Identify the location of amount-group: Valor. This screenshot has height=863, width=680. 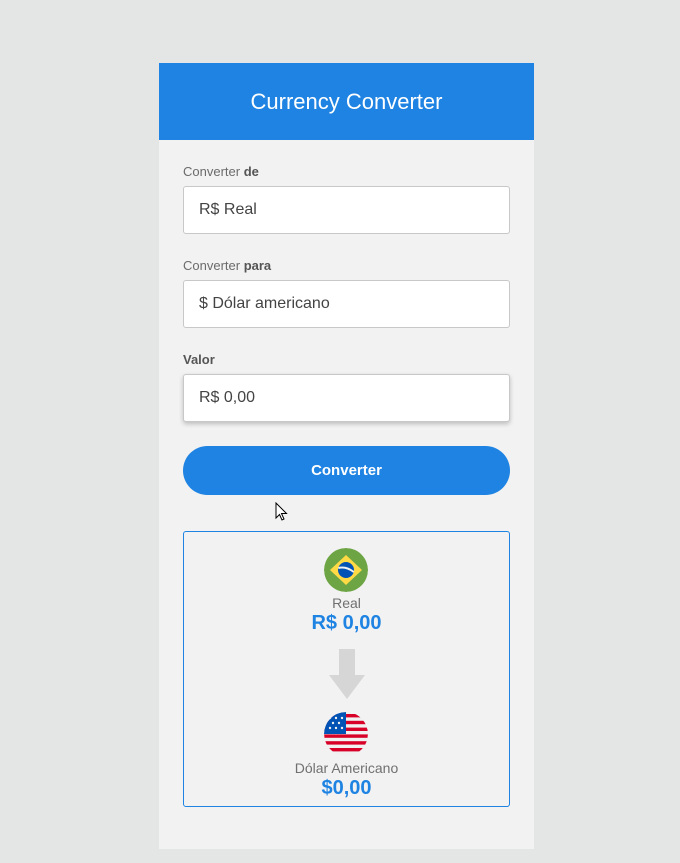
(346, 359).